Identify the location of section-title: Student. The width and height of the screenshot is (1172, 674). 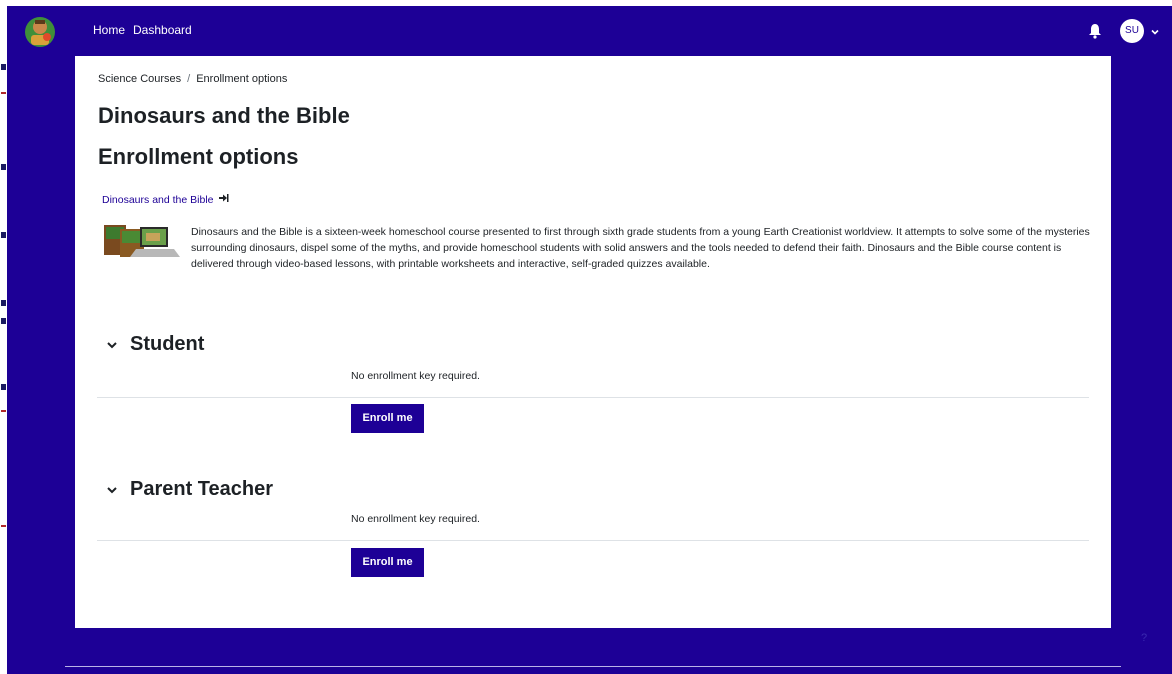
(167, 344).